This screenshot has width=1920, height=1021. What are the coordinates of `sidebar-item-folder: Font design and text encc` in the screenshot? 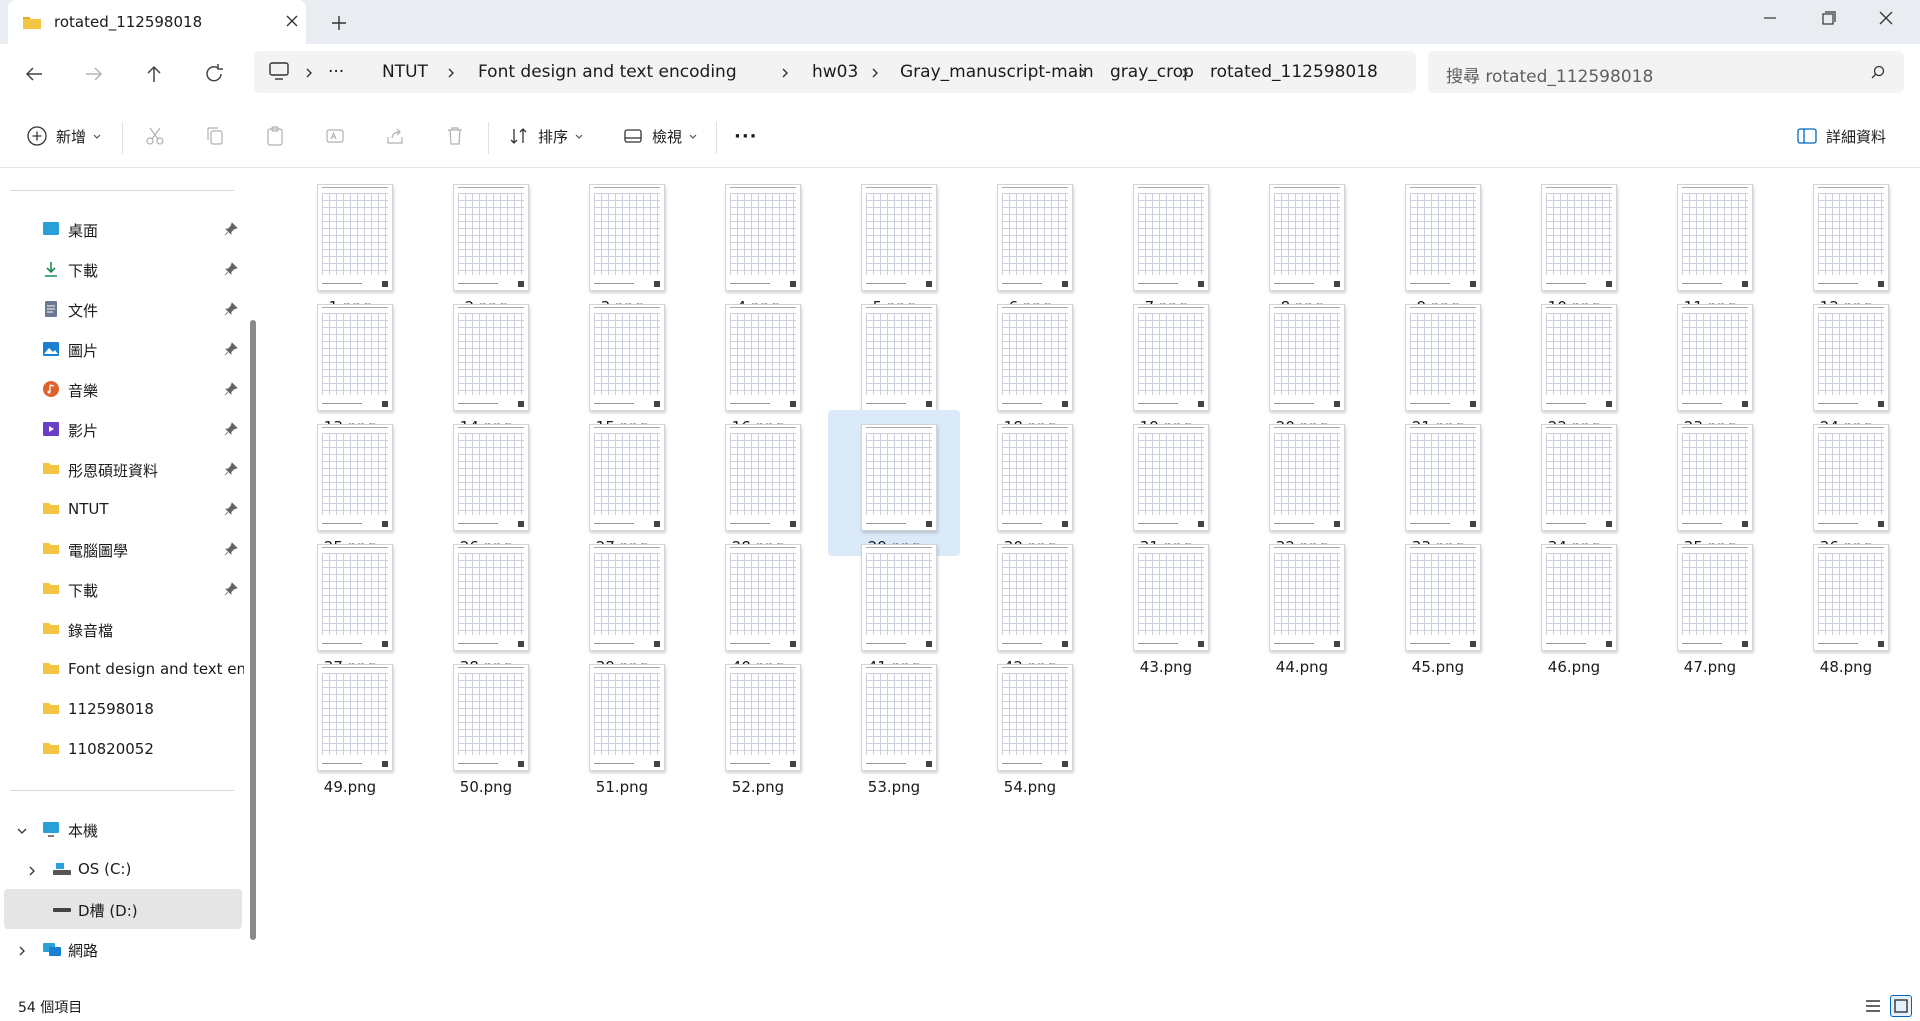 It's located at (122, 669).